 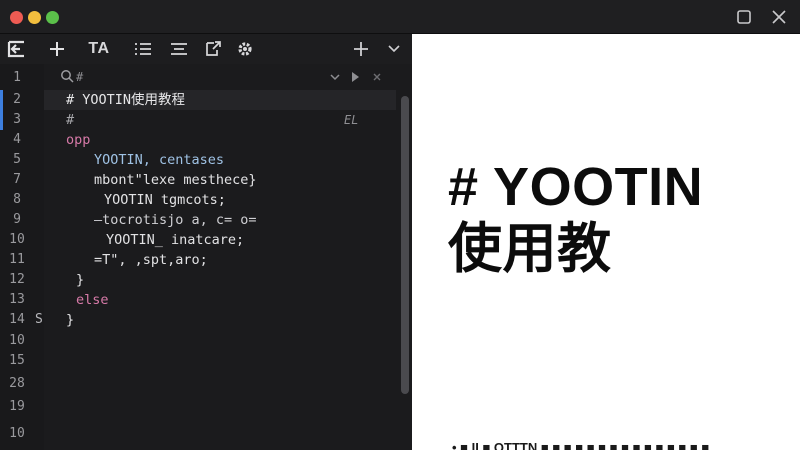 What do you see at coordinates (92, 300) in the screenshot?
I see `code-line: else` at bounding box center [92, 300].